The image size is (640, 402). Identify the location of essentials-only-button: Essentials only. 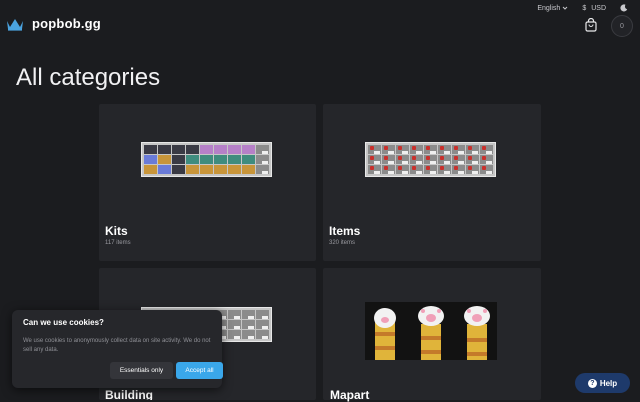
(141, 370).